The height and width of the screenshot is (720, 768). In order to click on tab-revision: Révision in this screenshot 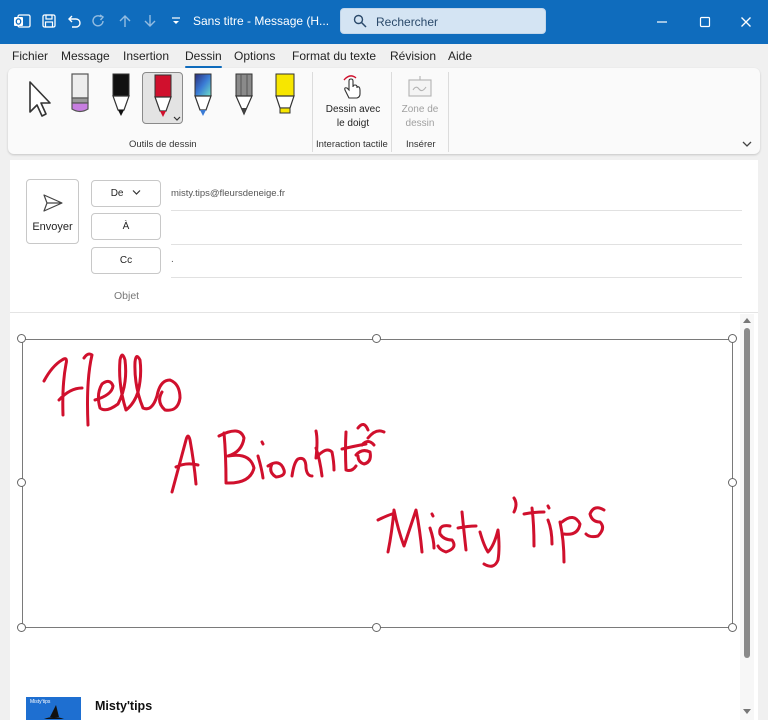, I will do `click(413, 56)`.